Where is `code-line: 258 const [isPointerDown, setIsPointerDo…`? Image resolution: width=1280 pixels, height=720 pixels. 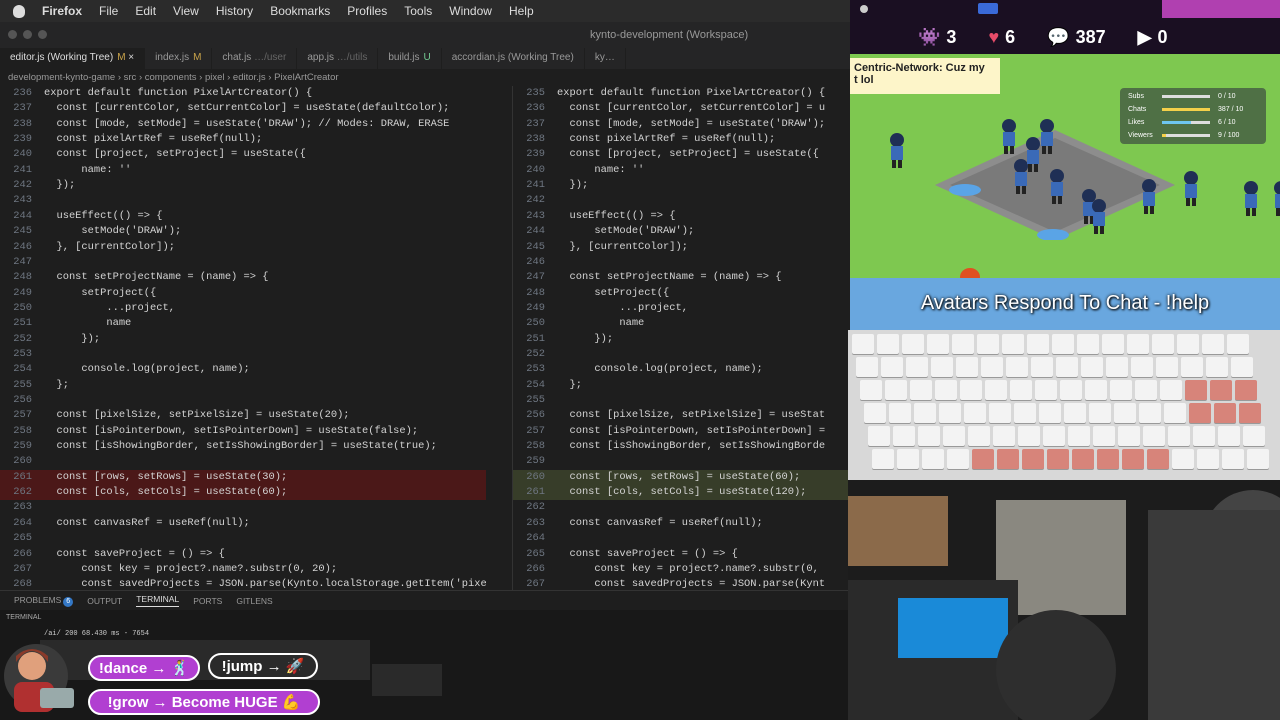 code-line: 258 const [isPointerDown, setIsPointerDo… is located at coordinates (243, 431).